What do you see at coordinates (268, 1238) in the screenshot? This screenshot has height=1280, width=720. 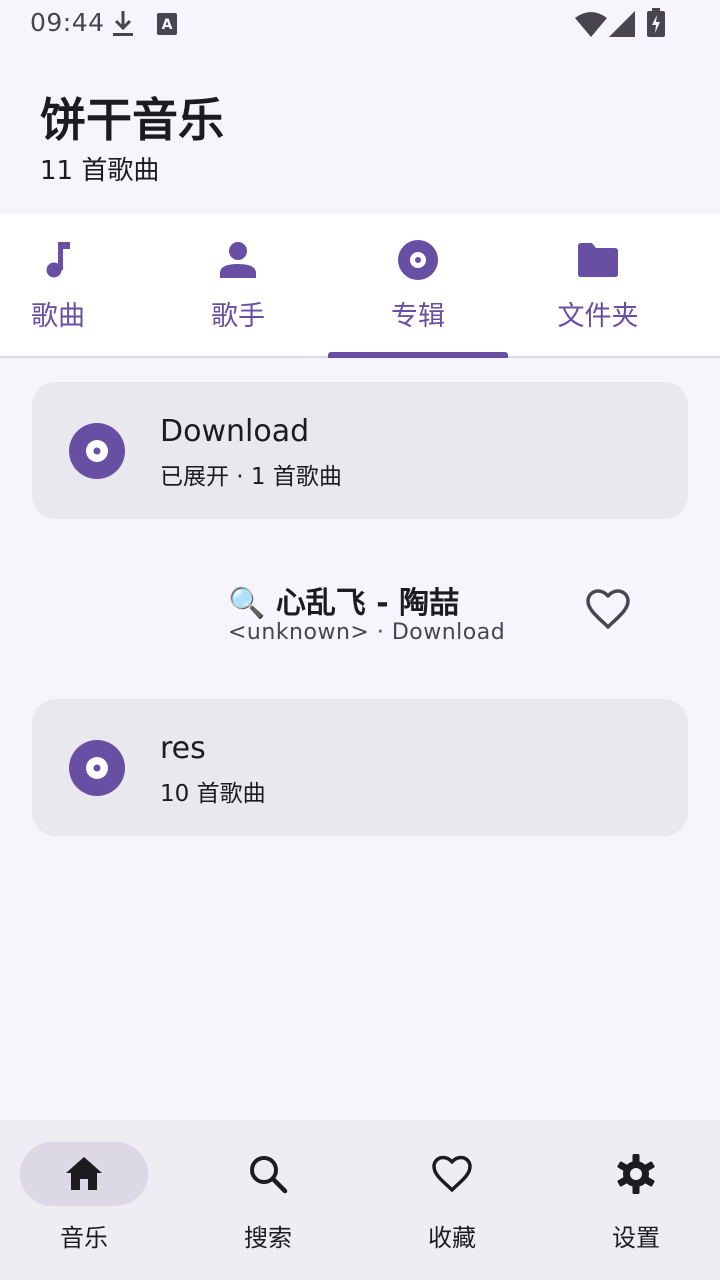 I see `nav-label: 搜索` at bounding box center [268, 1238].